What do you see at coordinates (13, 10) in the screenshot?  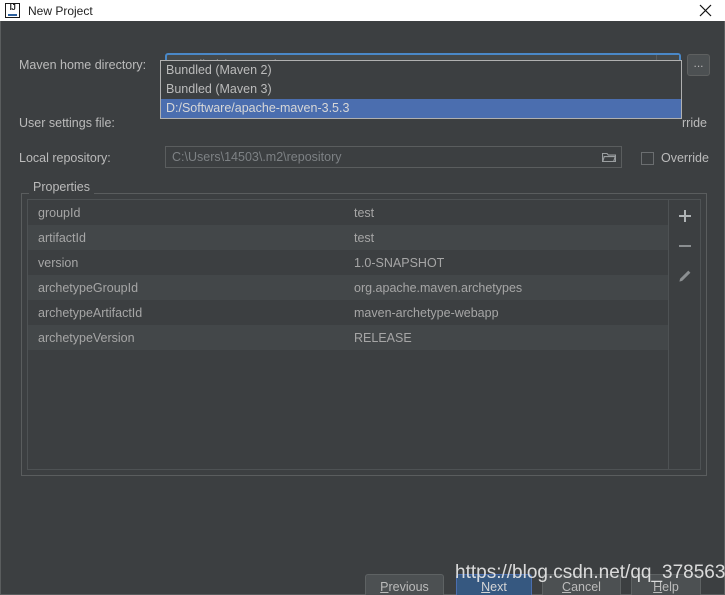 I see `intellij-idea-icon` at bounding box center [13, 10].